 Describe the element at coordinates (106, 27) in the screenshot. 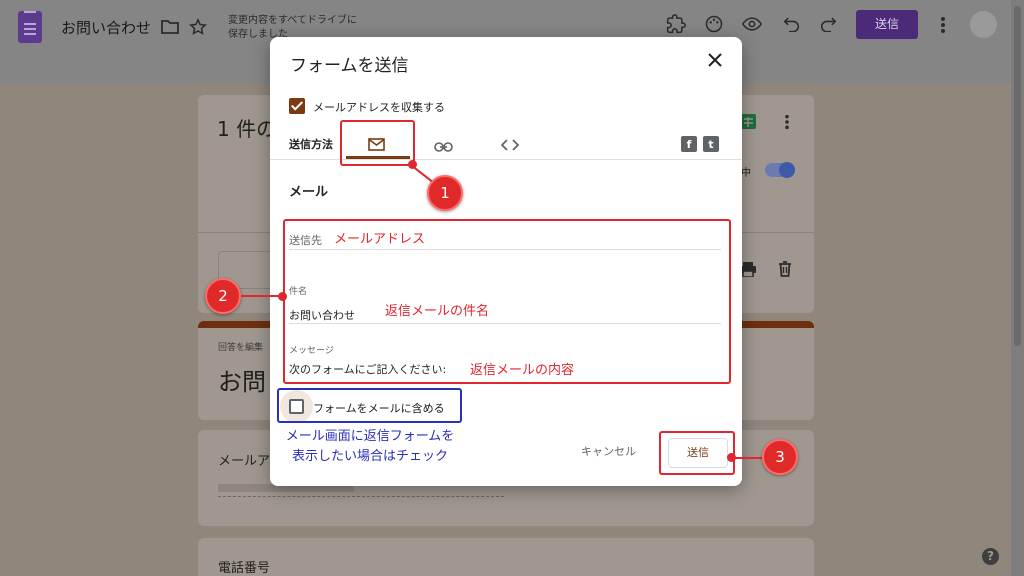

I see `doc-title: お問い合わせ` at that location.